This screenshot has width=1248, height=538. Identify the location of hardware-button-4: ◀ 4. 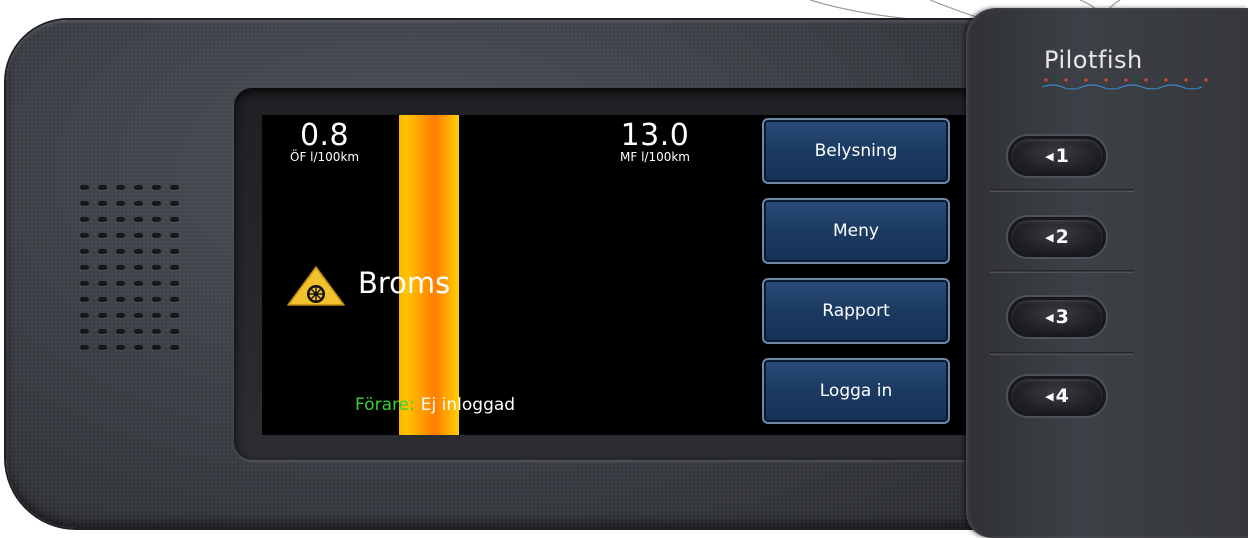
(1057, 396).